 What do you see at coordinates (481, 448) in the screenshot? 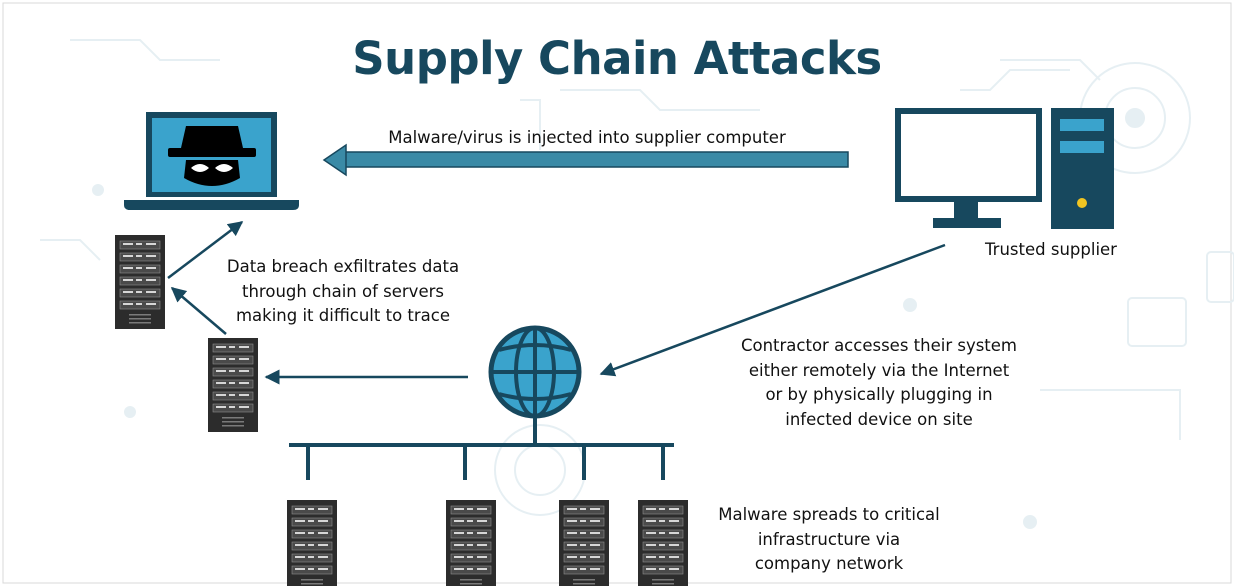
I see `network-bus` at bounding box center [481, 448].